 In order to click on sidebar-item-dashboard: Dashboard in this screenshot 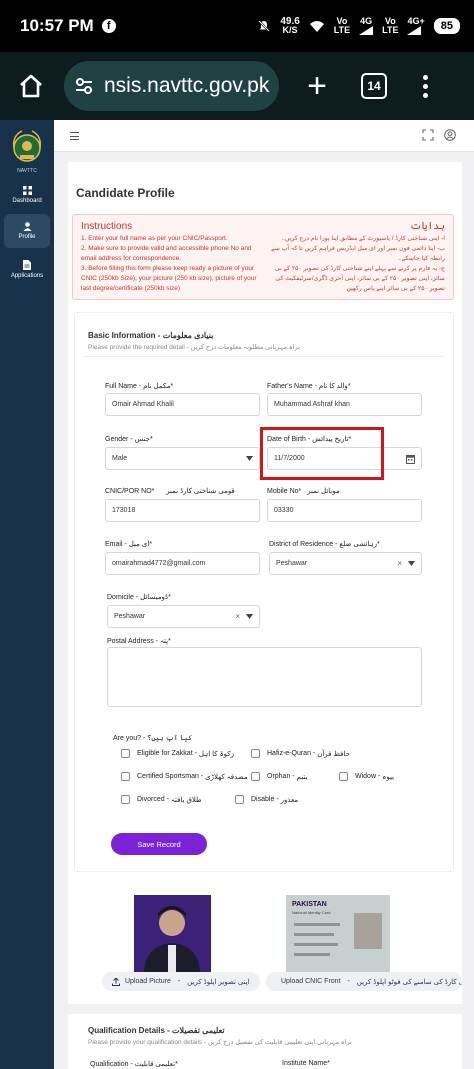, I will do `click(27, 195)`.